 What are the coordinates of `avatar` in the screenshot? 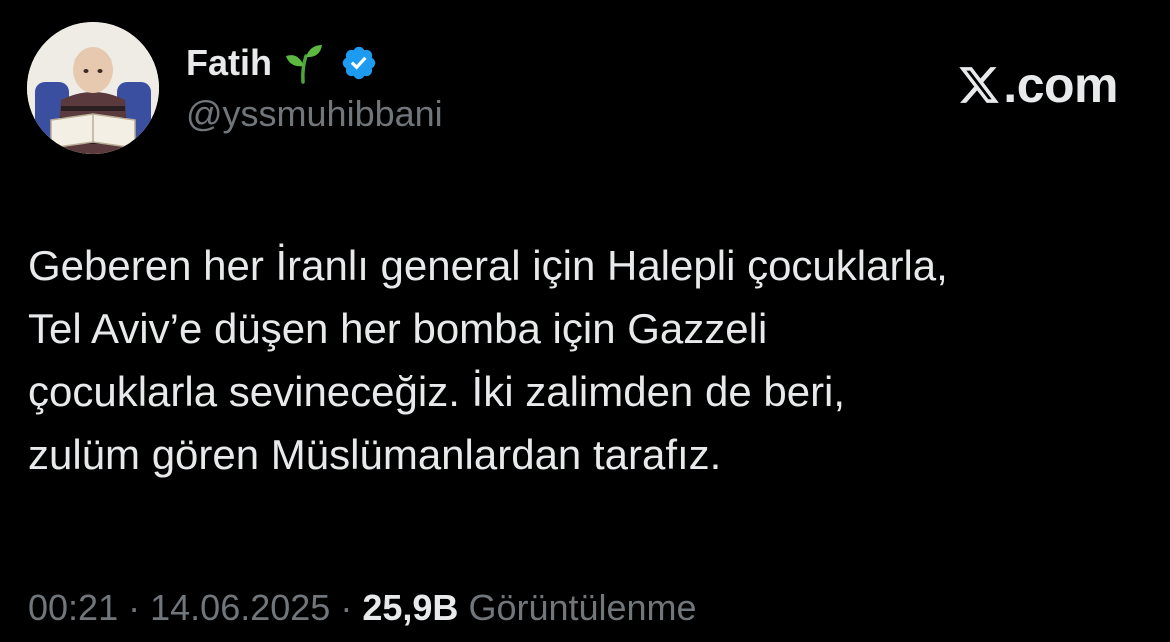 It's located at (93, 88).